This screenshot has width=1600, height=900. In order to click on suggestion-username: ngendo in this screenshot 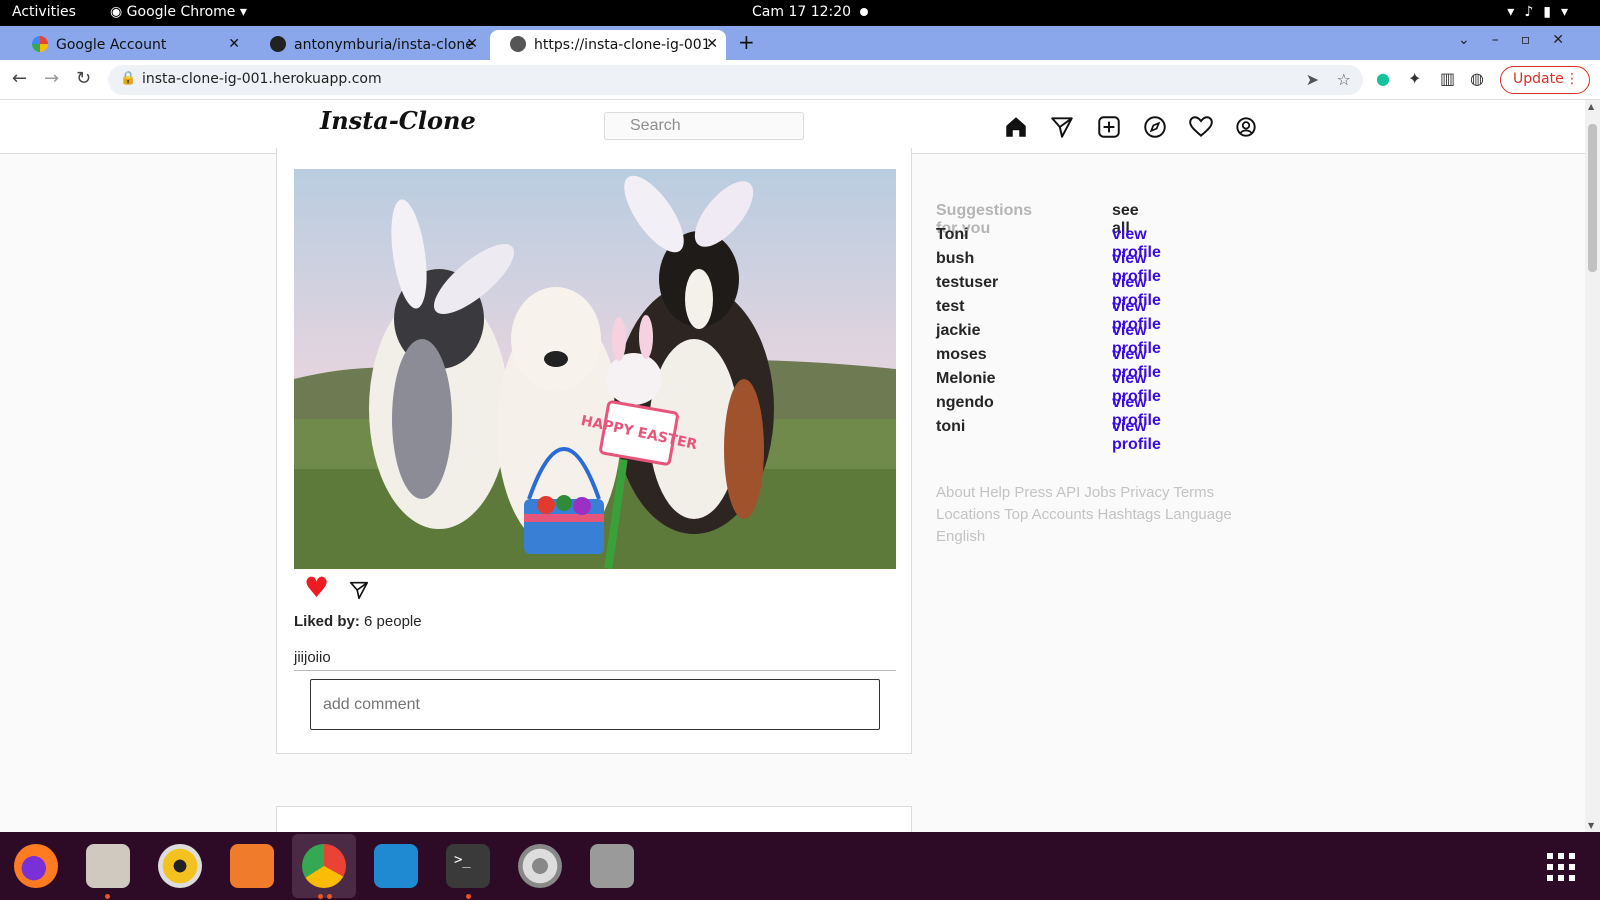, I will do `click(965, 402)`.